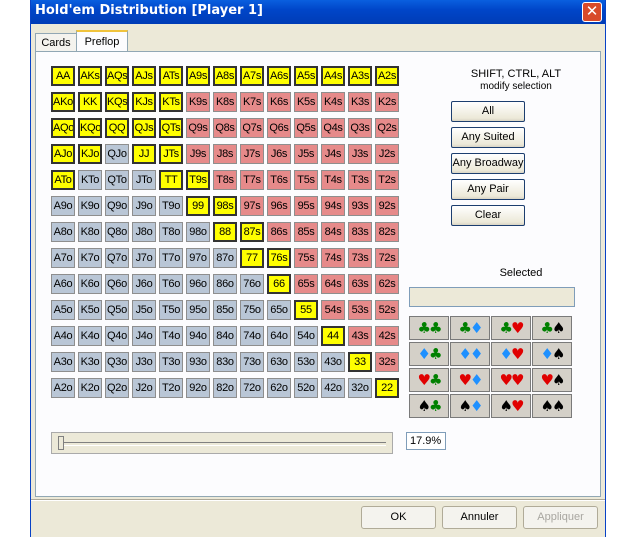  What do you see at coordinates (488, 189) in the screenshot?
I see `any-pair-button: Any Pair` at bounding box center [488, 189].